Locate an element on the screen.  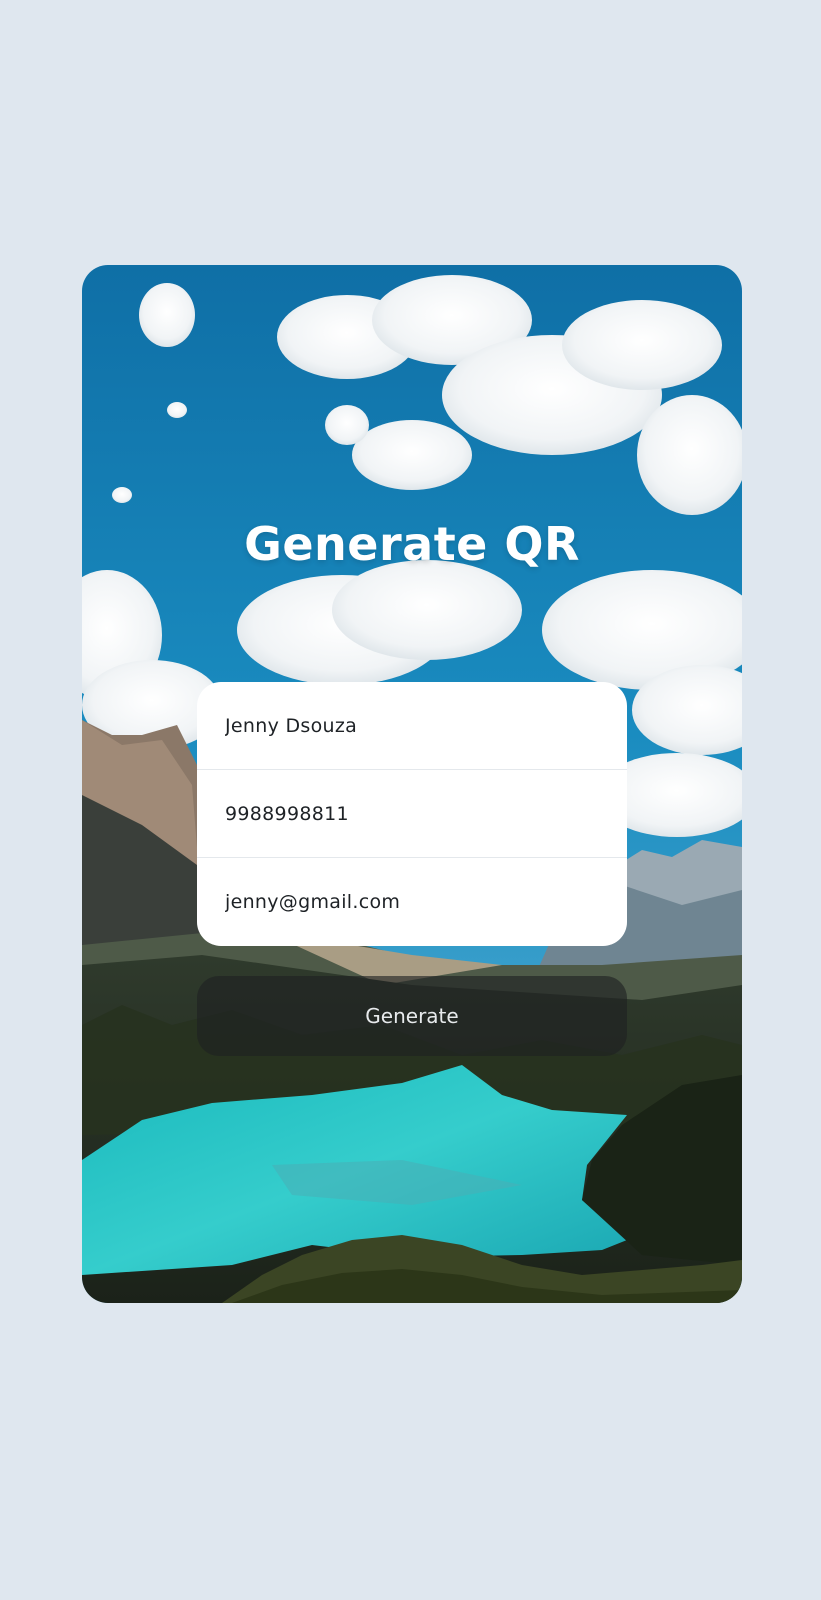
phone-input is located at coordinates (426, 813).